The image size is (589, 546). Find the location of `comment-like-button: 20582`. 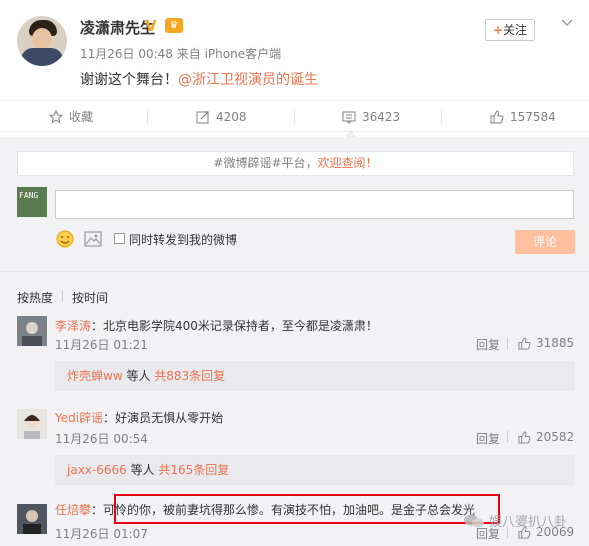

comment-like-button: 20582 is located at coordinates (546, 437).